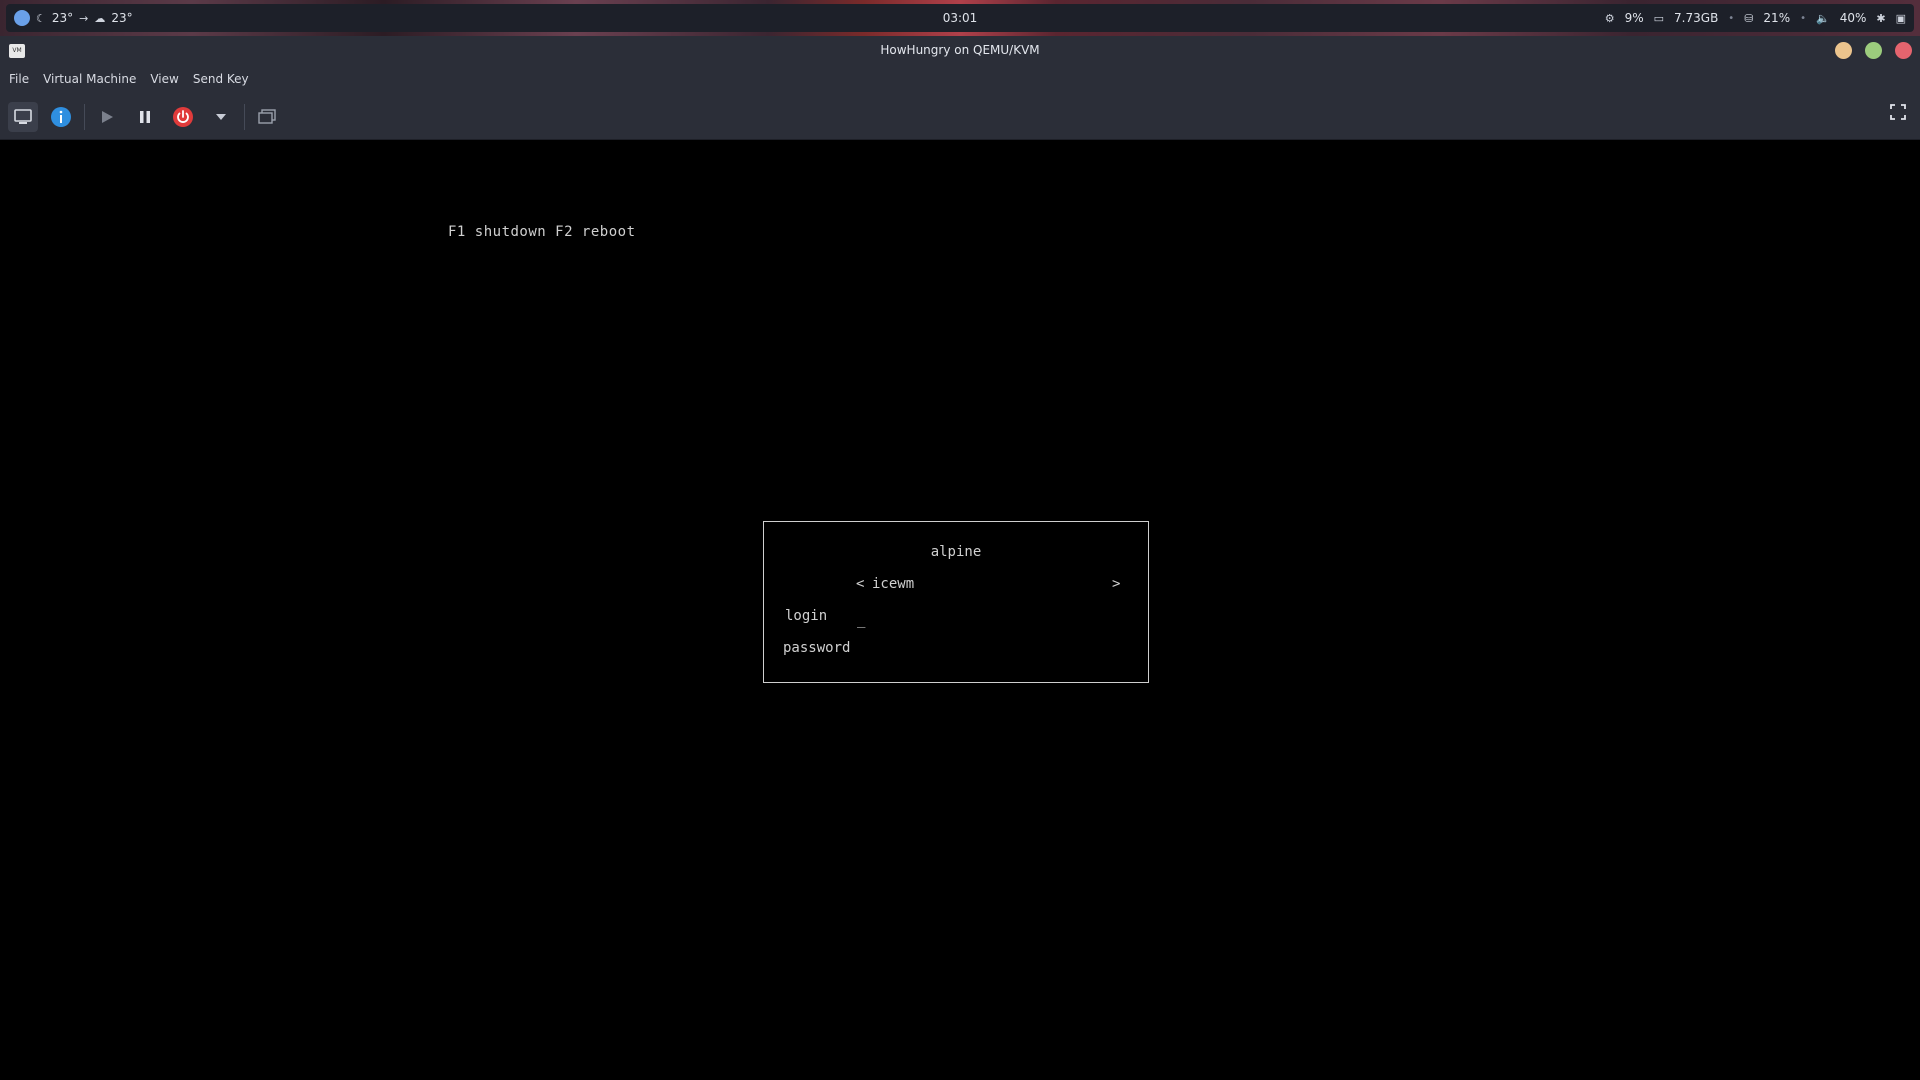  I want to click on login-box: alpine < icewm > login _ password, so click(956, 602).